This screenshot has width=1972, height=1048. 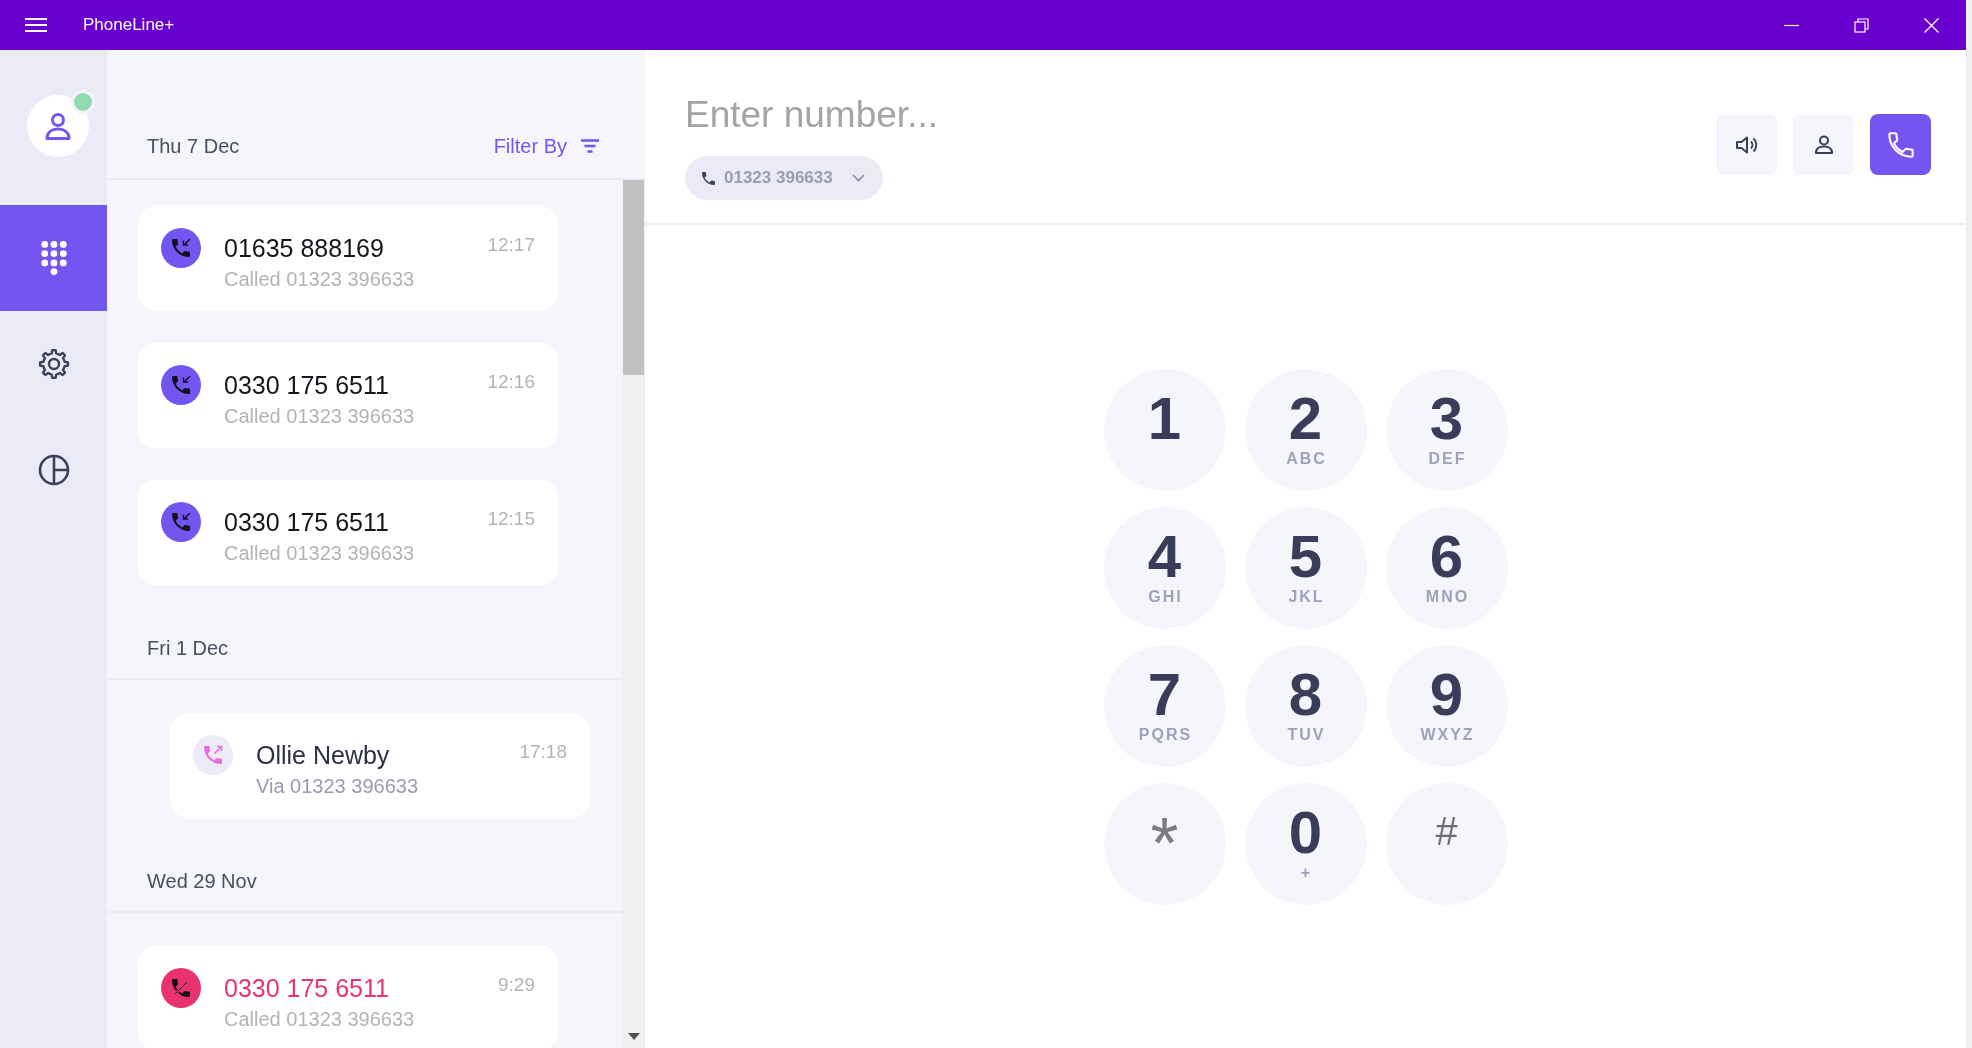 I want to click on call-time: 9:29, so click(x=516, y=985).